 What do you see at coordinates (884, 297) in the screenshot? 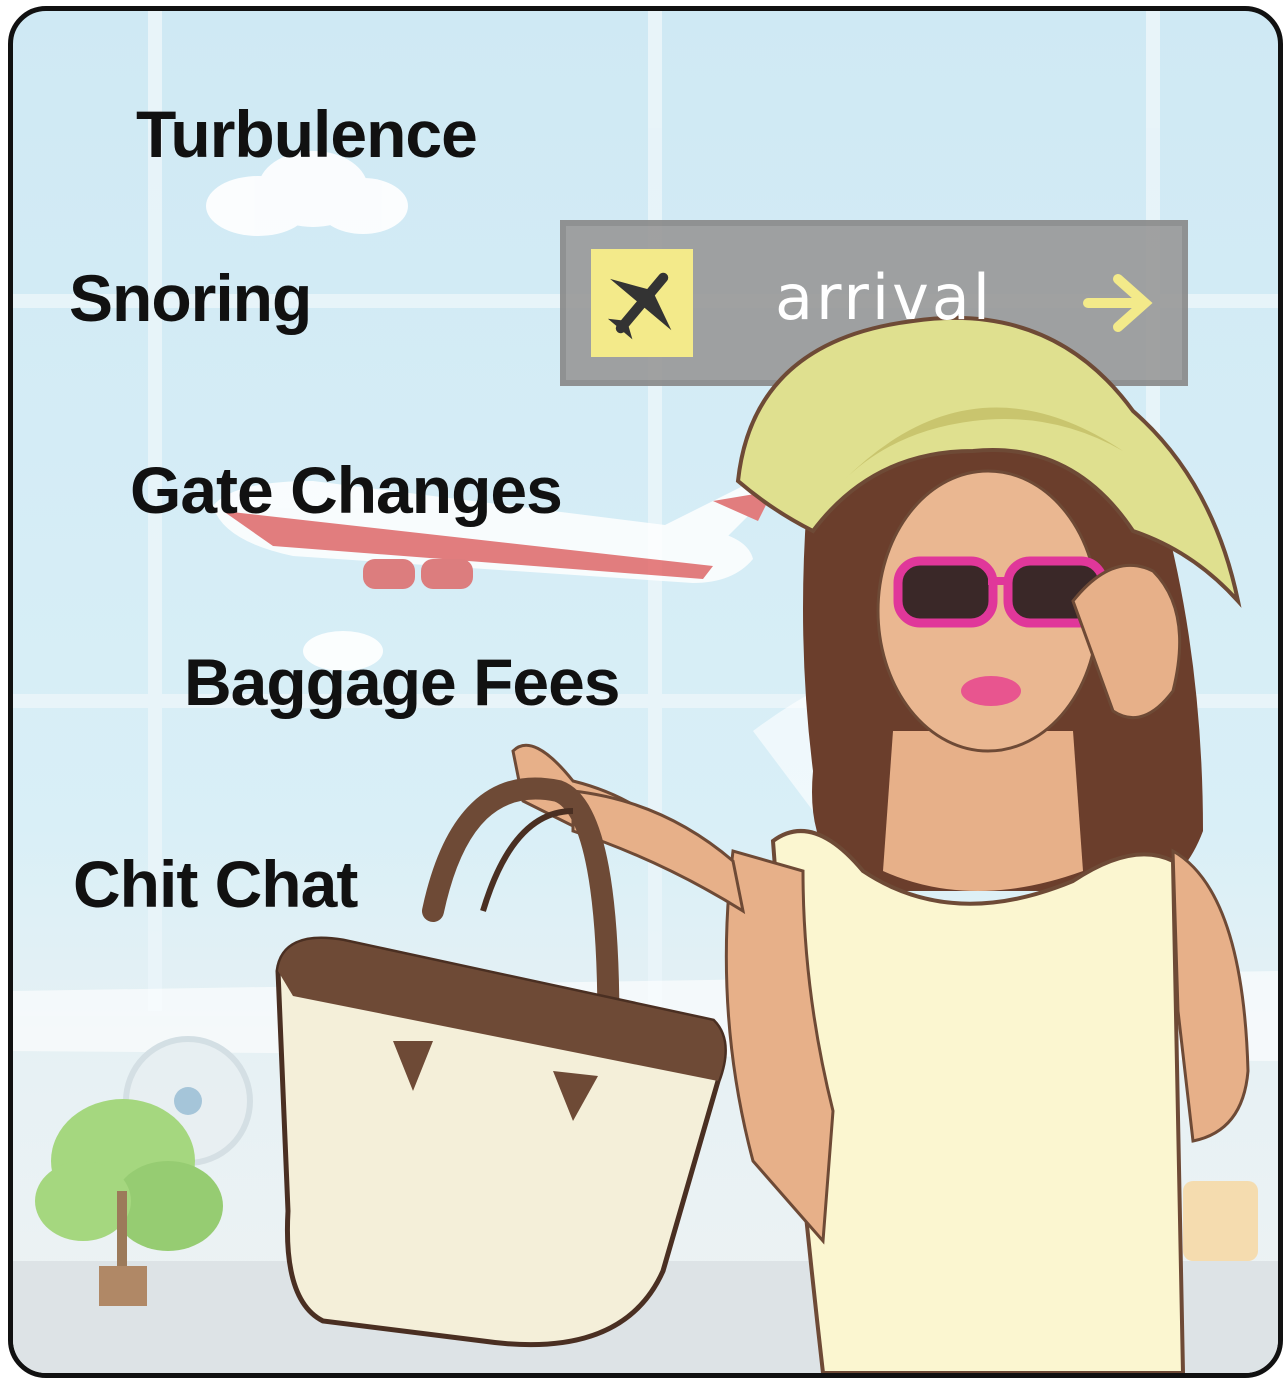
I see `arrival-sign-text: arrival` at bounding box center [884, 297].